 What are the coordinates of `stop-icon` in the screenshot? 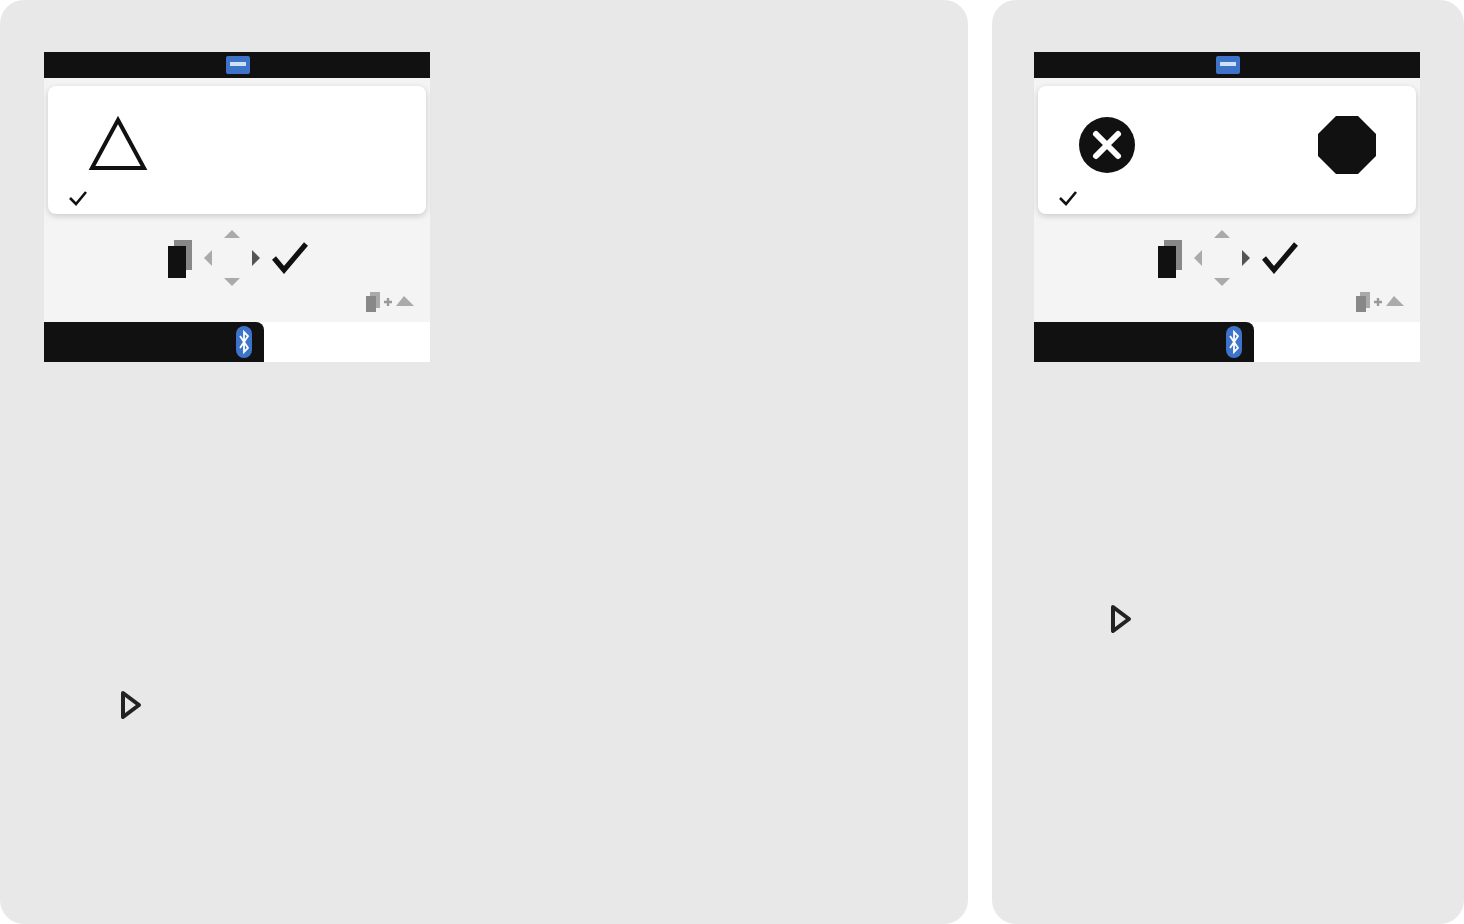 It's located at (1347, 145).